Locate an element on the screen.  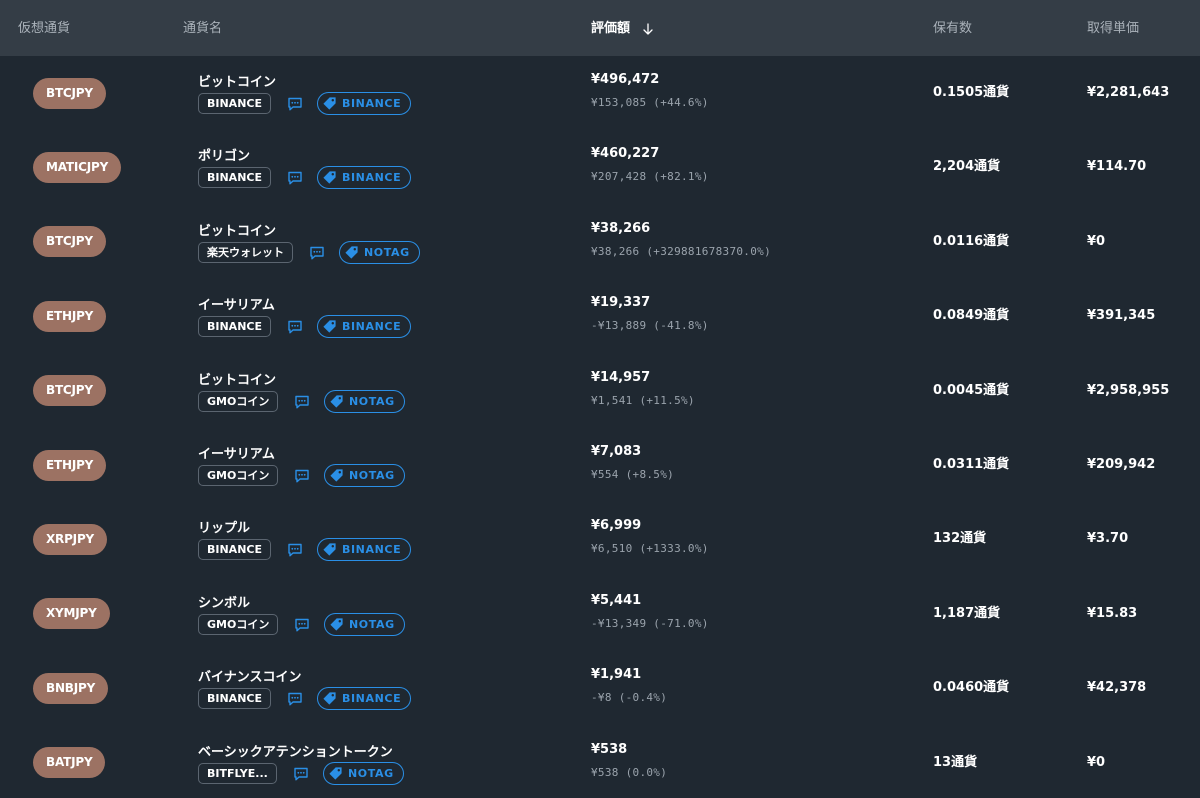
acquisition-price: ¥0 is located at coordinates (1096, 241).